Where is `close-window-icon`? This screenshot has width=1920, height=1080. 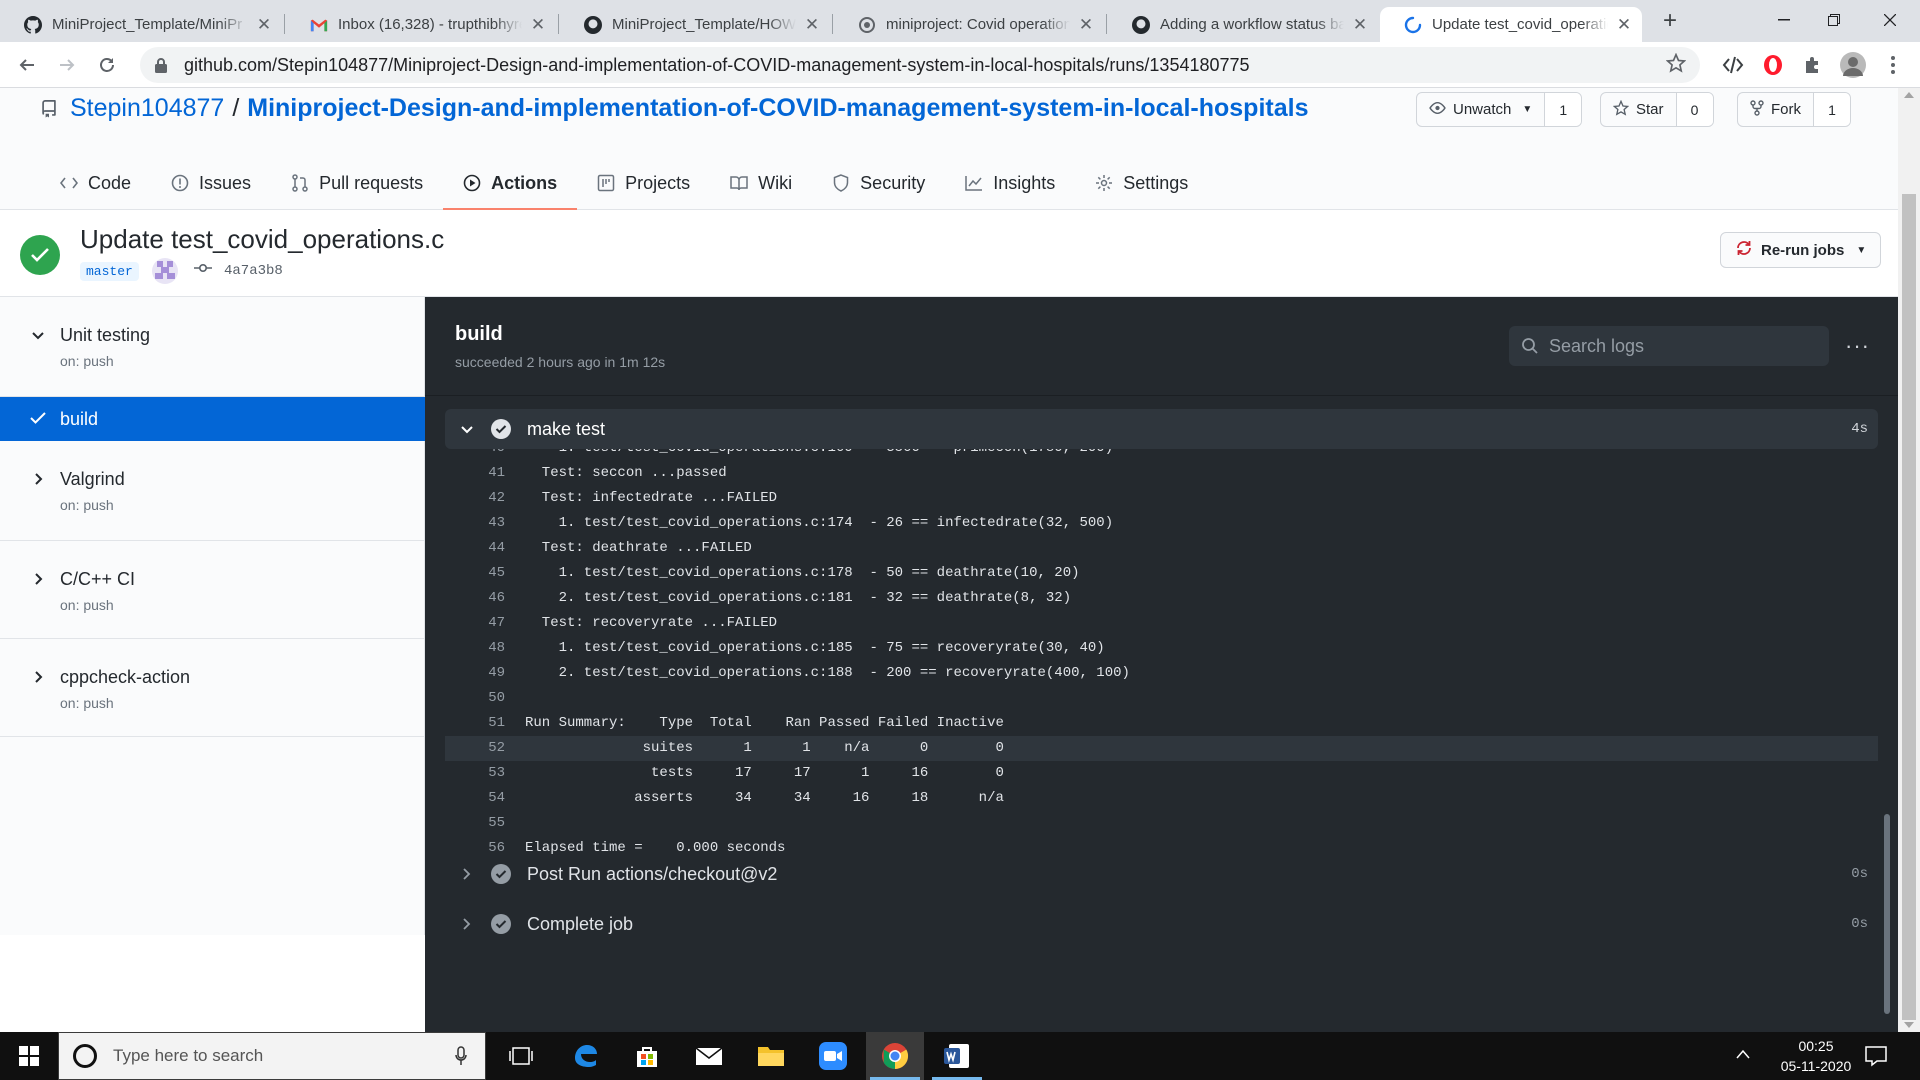
close-window-icon is located at coordinates (1890, 20).